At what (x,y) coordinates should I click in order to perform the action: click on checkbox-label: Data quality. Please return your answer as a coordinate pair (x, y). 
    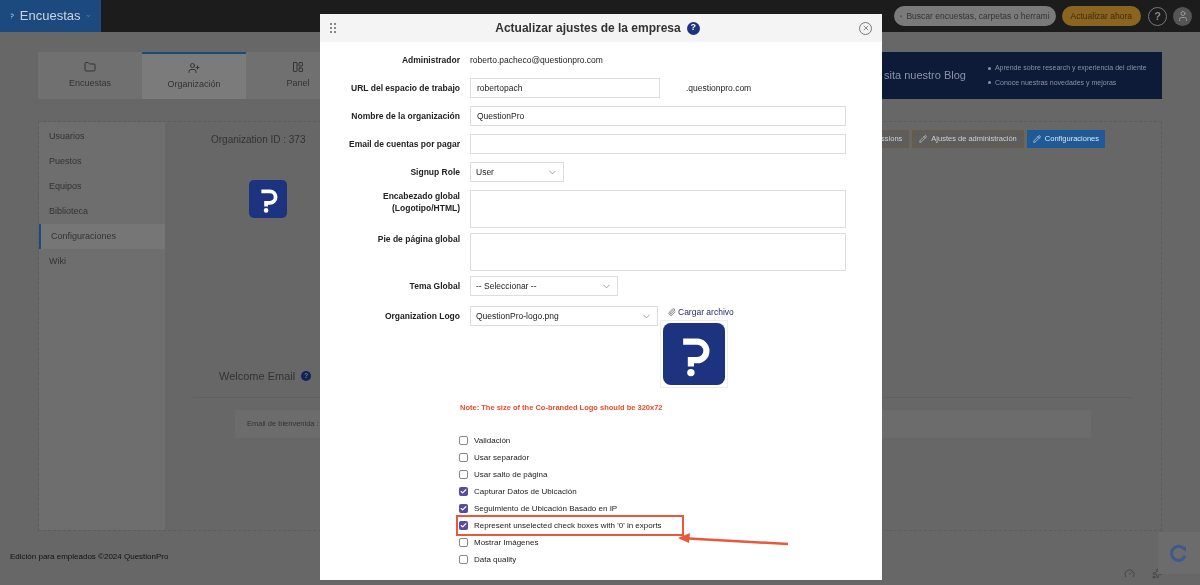
    Looking at the image, I should click on (495, 559).